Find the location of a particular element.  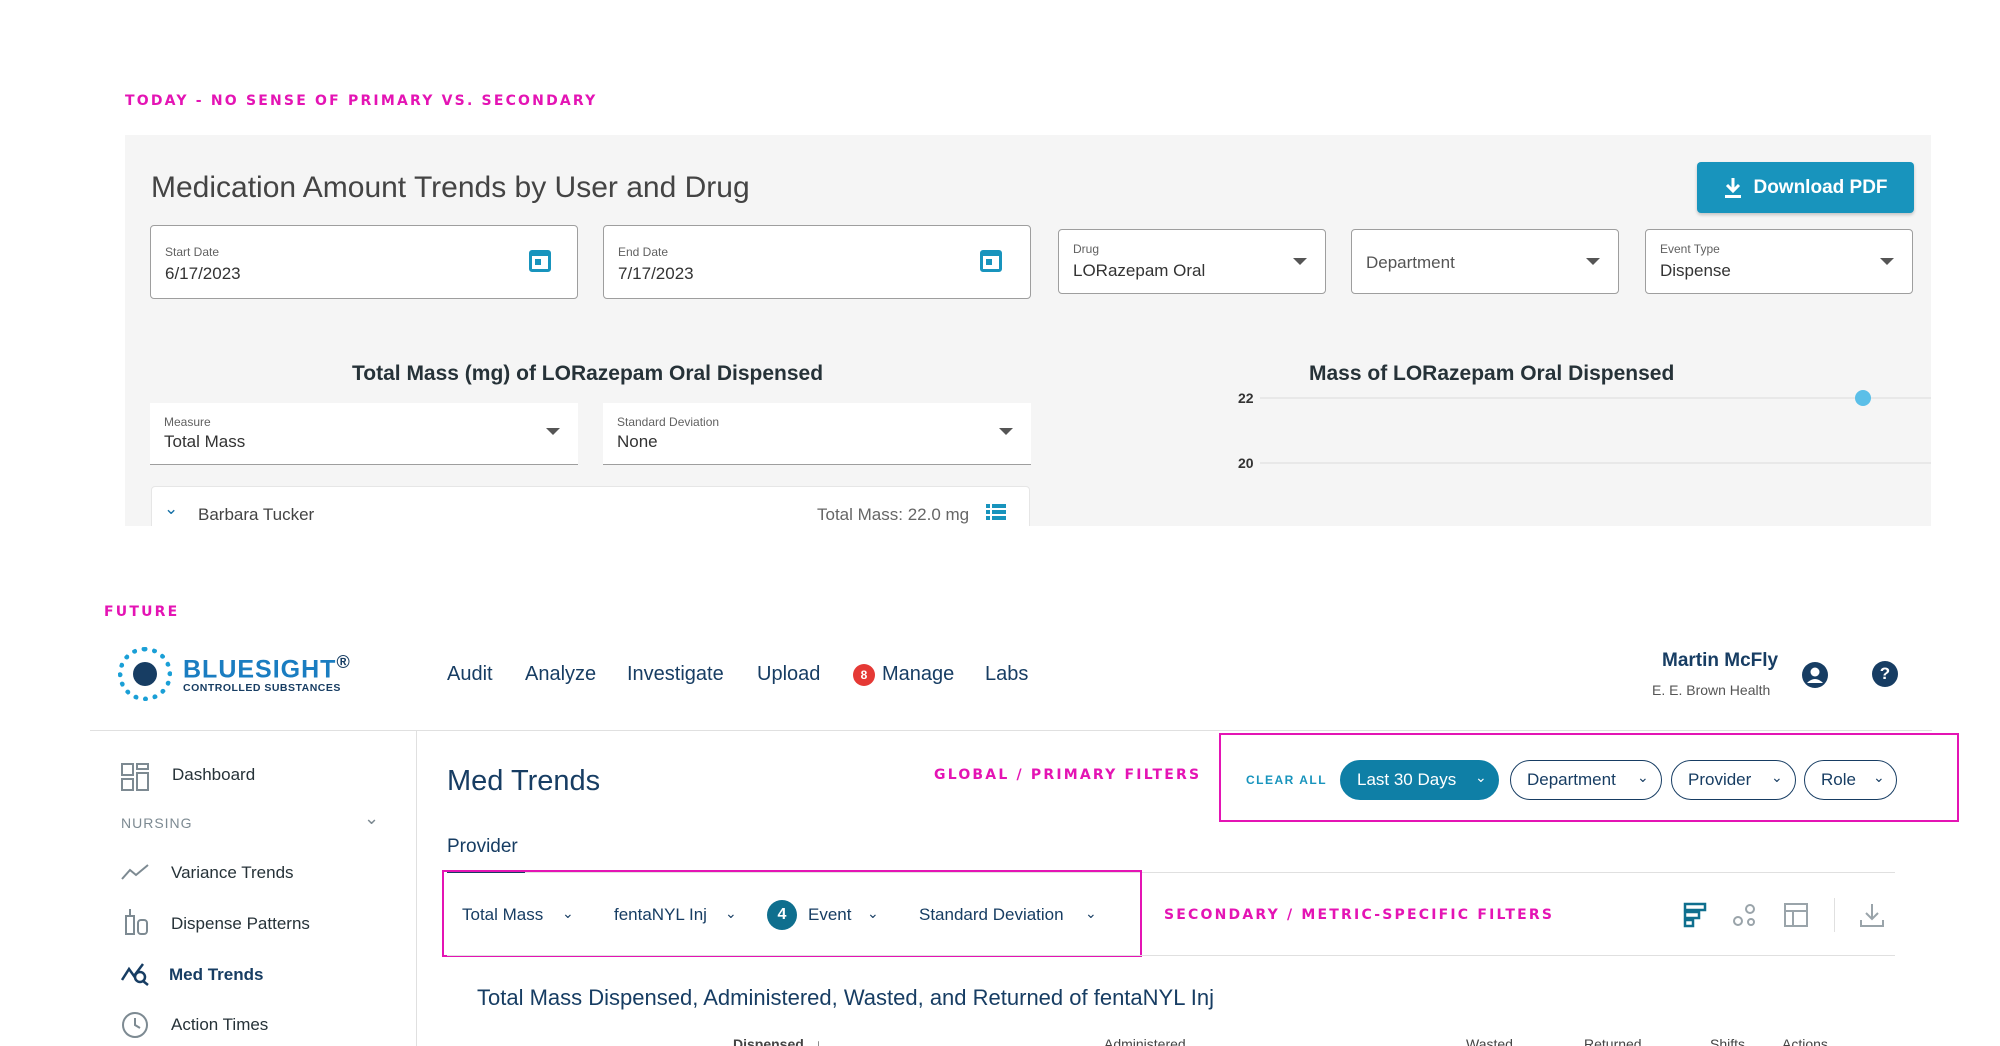

sidebar-item-action-times: Action Times is located at coordinates (219, 1025).